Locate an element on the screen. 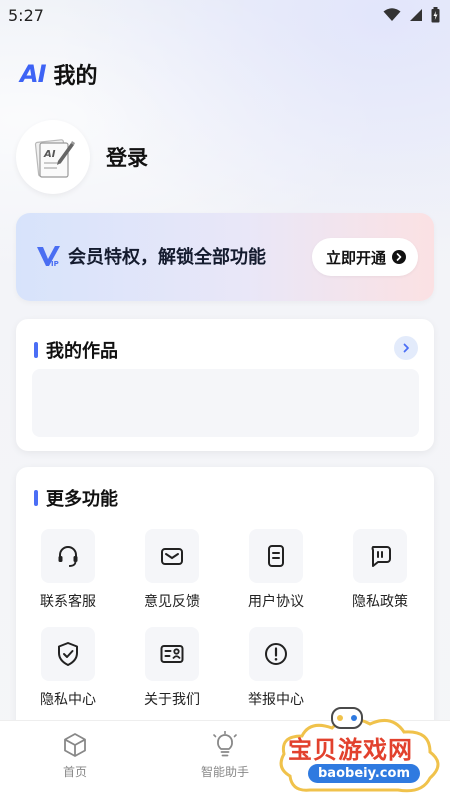  svg-text: AI is located at coordinates (49, 154).